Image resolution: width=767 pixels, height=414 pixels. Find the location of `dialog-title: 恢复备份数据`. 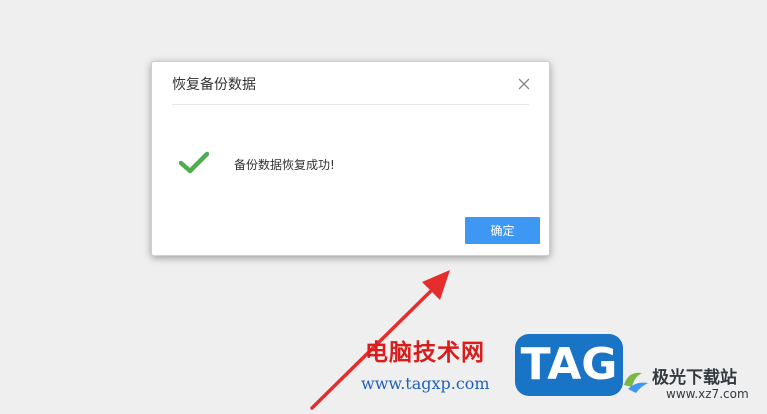

dialog-title: 恢复备份数据 is located at coordinates (214, 85).